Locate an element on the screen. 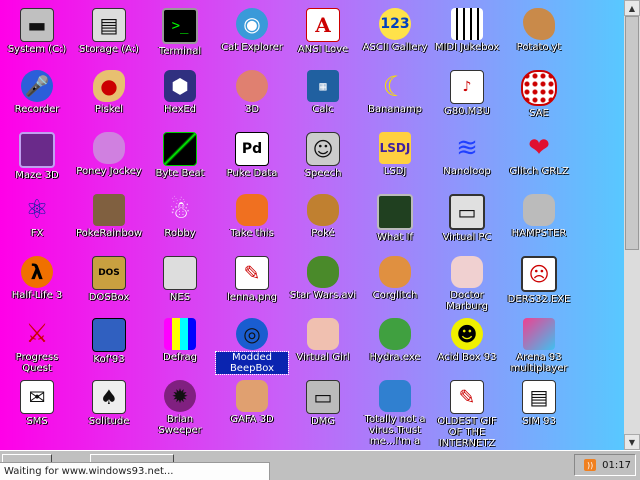  cards-icon: ♠ is located at coordinates (109, 397).